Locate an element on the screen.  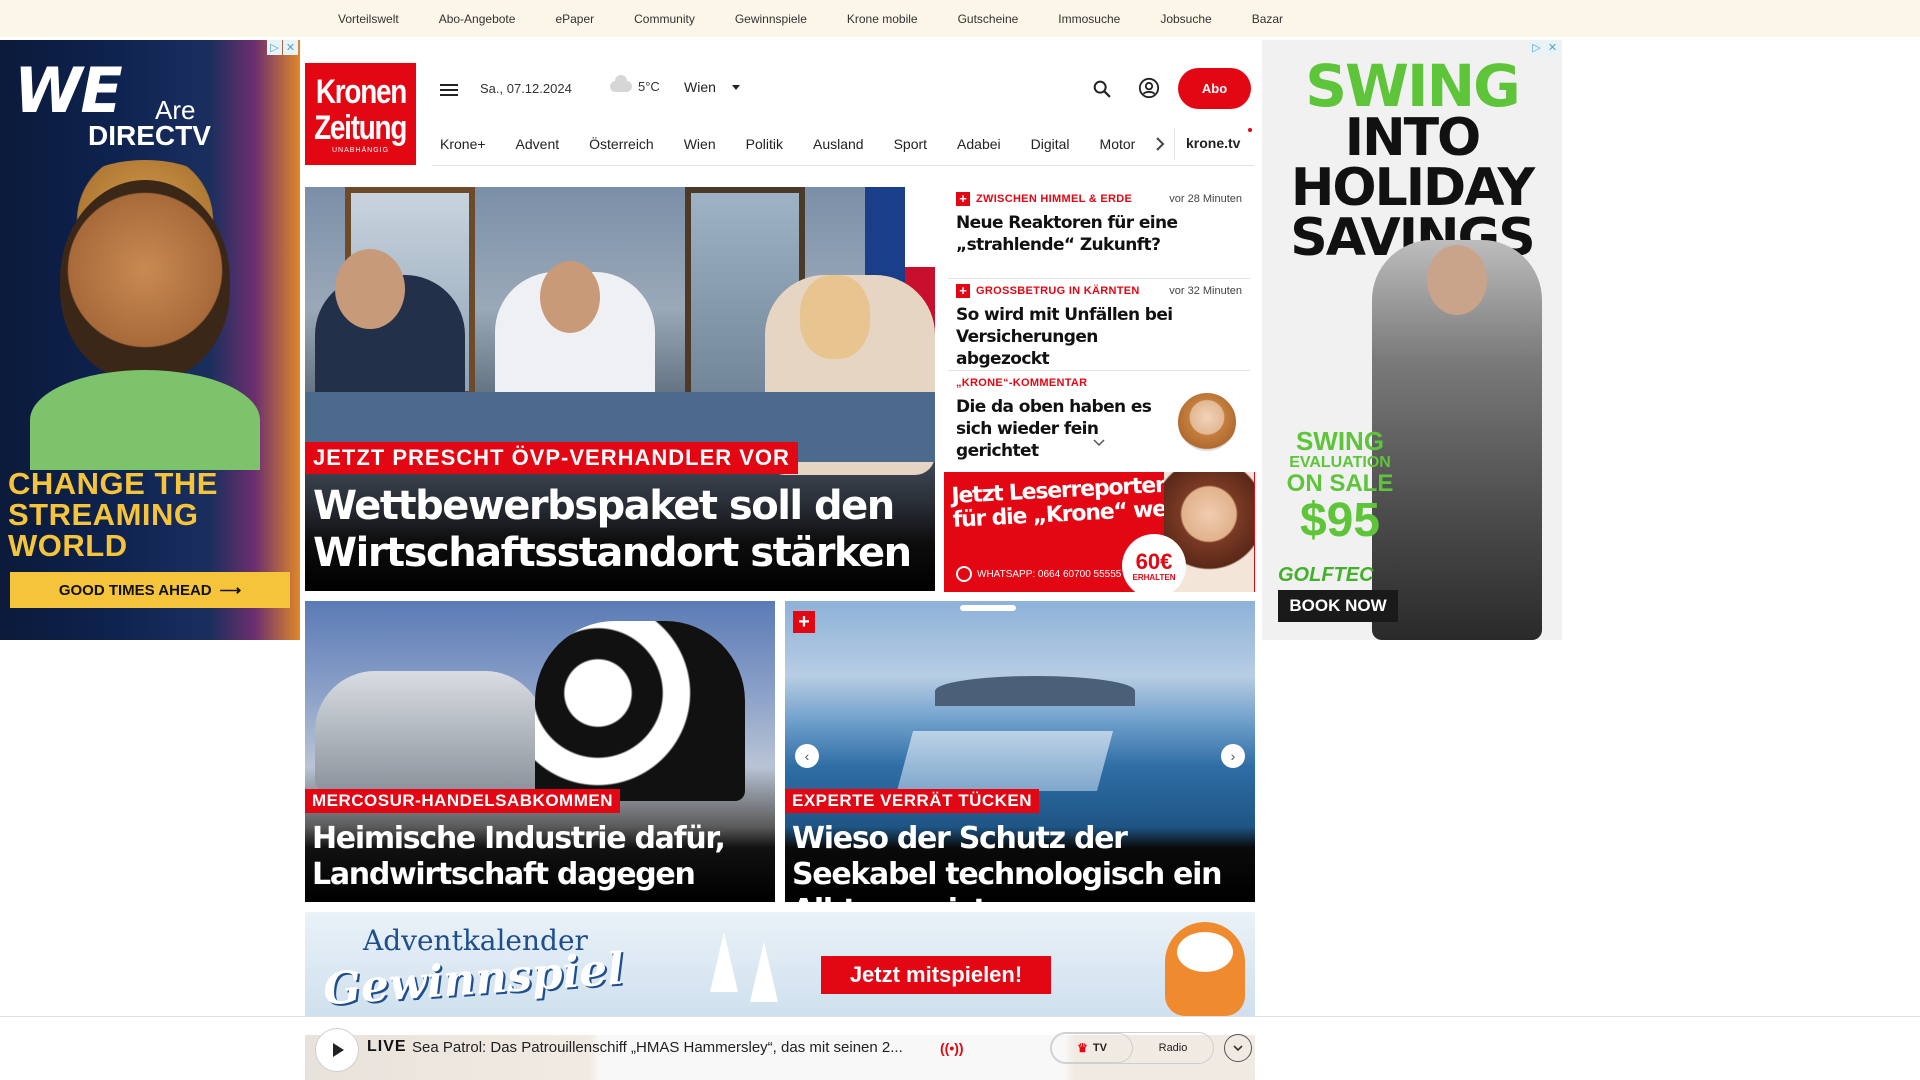
nav-item: Krone+ is located at coordinates (465, 144).